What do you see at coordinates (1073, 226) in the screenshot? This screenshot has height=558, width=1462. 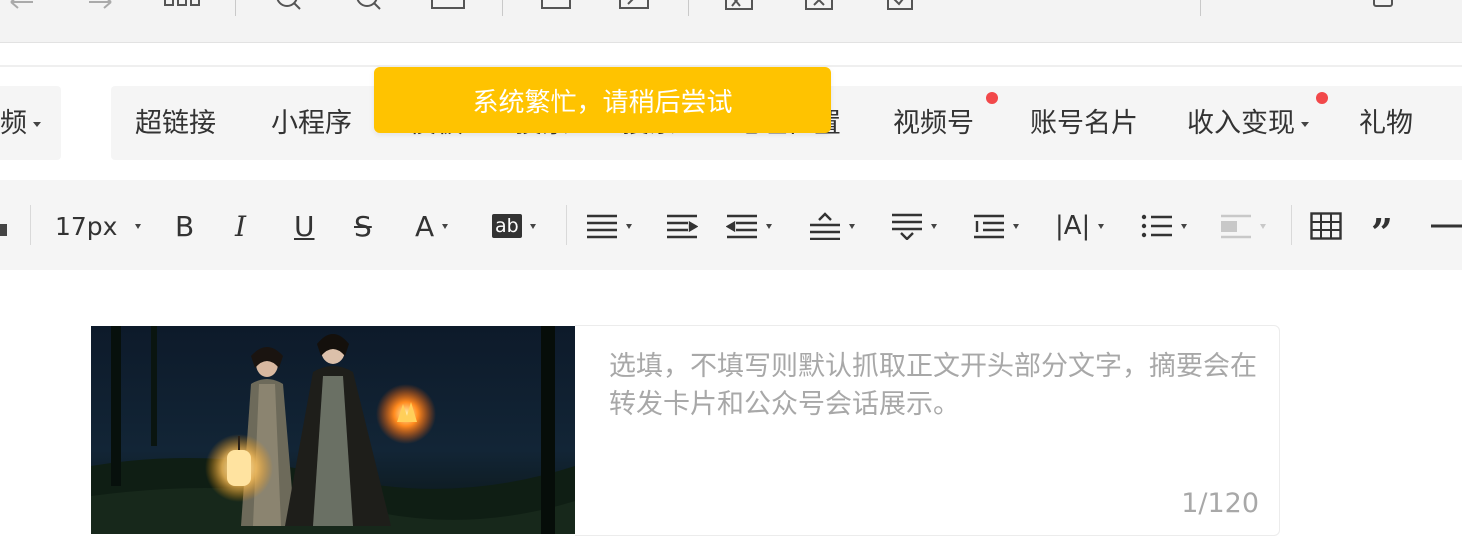 I see `letter-spacing-icon: |A|` at bounding box center [1073, 226].